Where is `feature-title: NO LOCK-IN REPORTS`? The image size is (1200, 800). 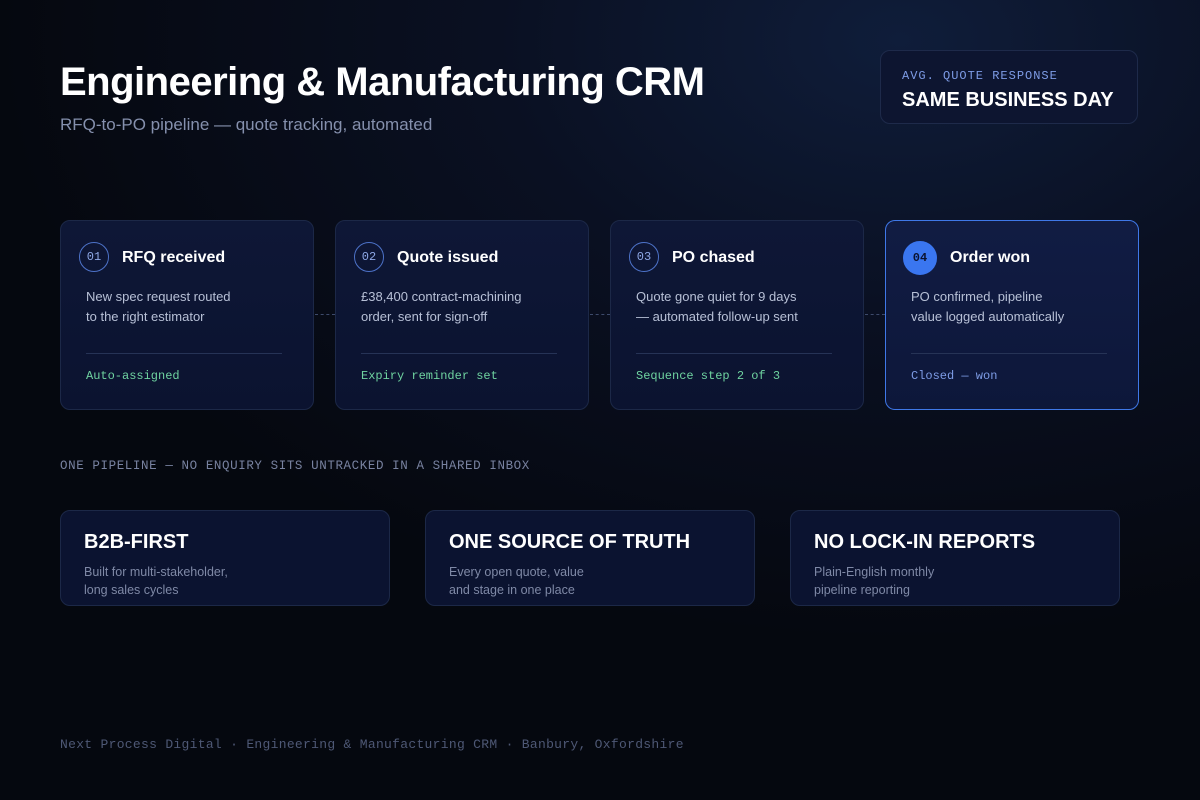
feature-title: NO LOCK-IN REPORTS is located at coordinates (925, 542).